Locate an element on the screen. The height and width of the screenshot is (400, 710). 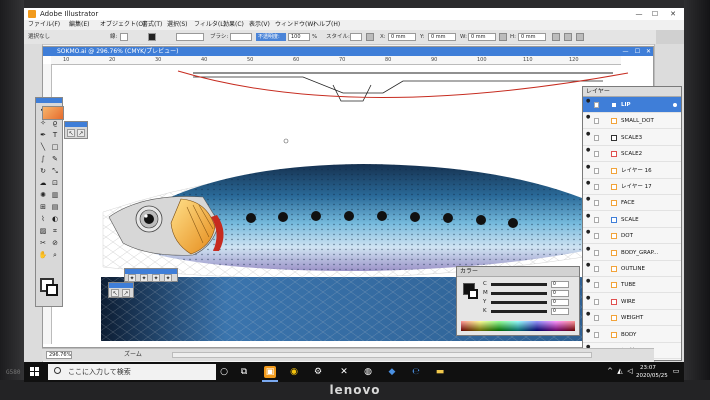
channel-c-field: 0 is located at coordinates (560, 284).